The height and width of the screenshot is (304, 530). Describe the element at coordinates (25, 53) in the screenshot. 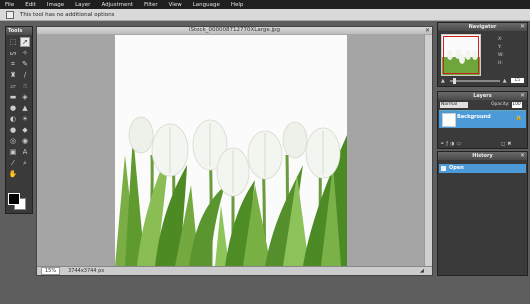

I see `wand-icon: ✧` at that location.